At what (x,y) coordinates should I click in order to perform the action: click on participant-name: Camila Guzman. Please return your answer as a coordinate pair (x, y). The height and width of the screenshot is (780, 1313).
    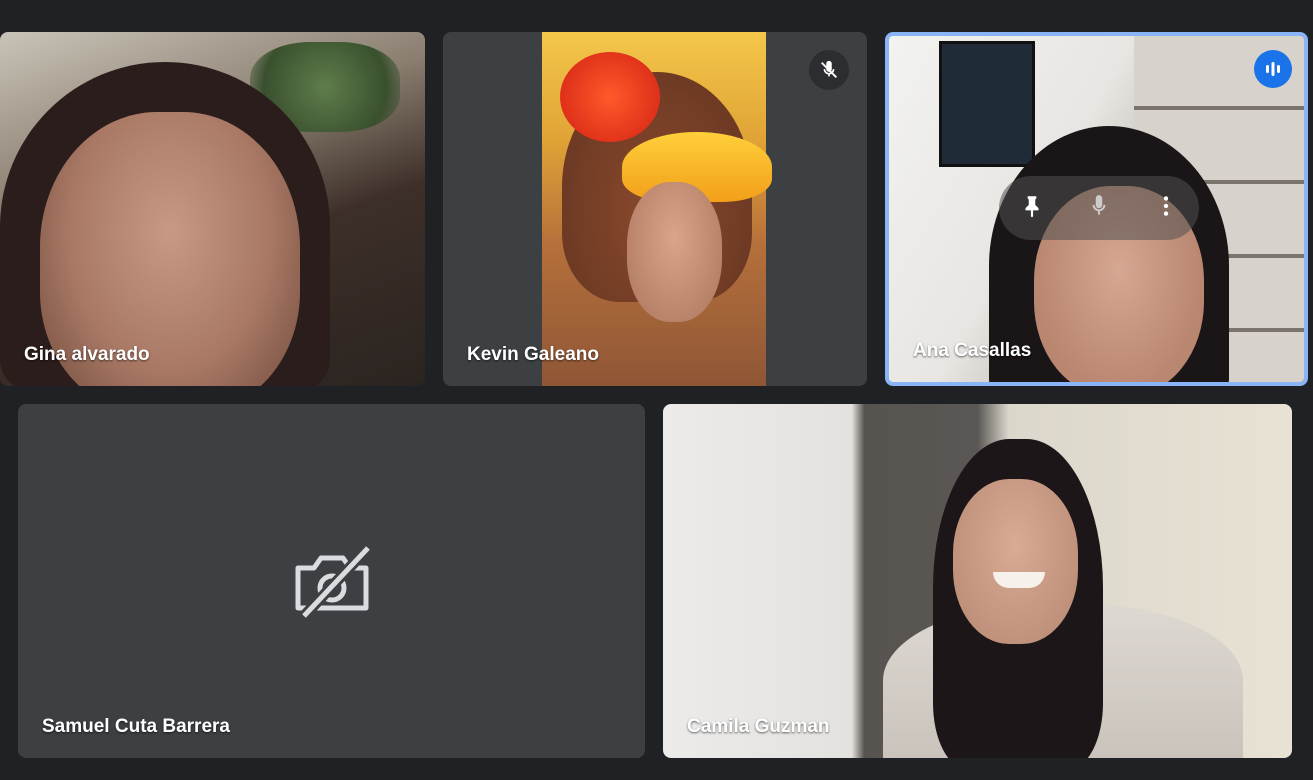
    Looking at the image, I should click on (758, 726).